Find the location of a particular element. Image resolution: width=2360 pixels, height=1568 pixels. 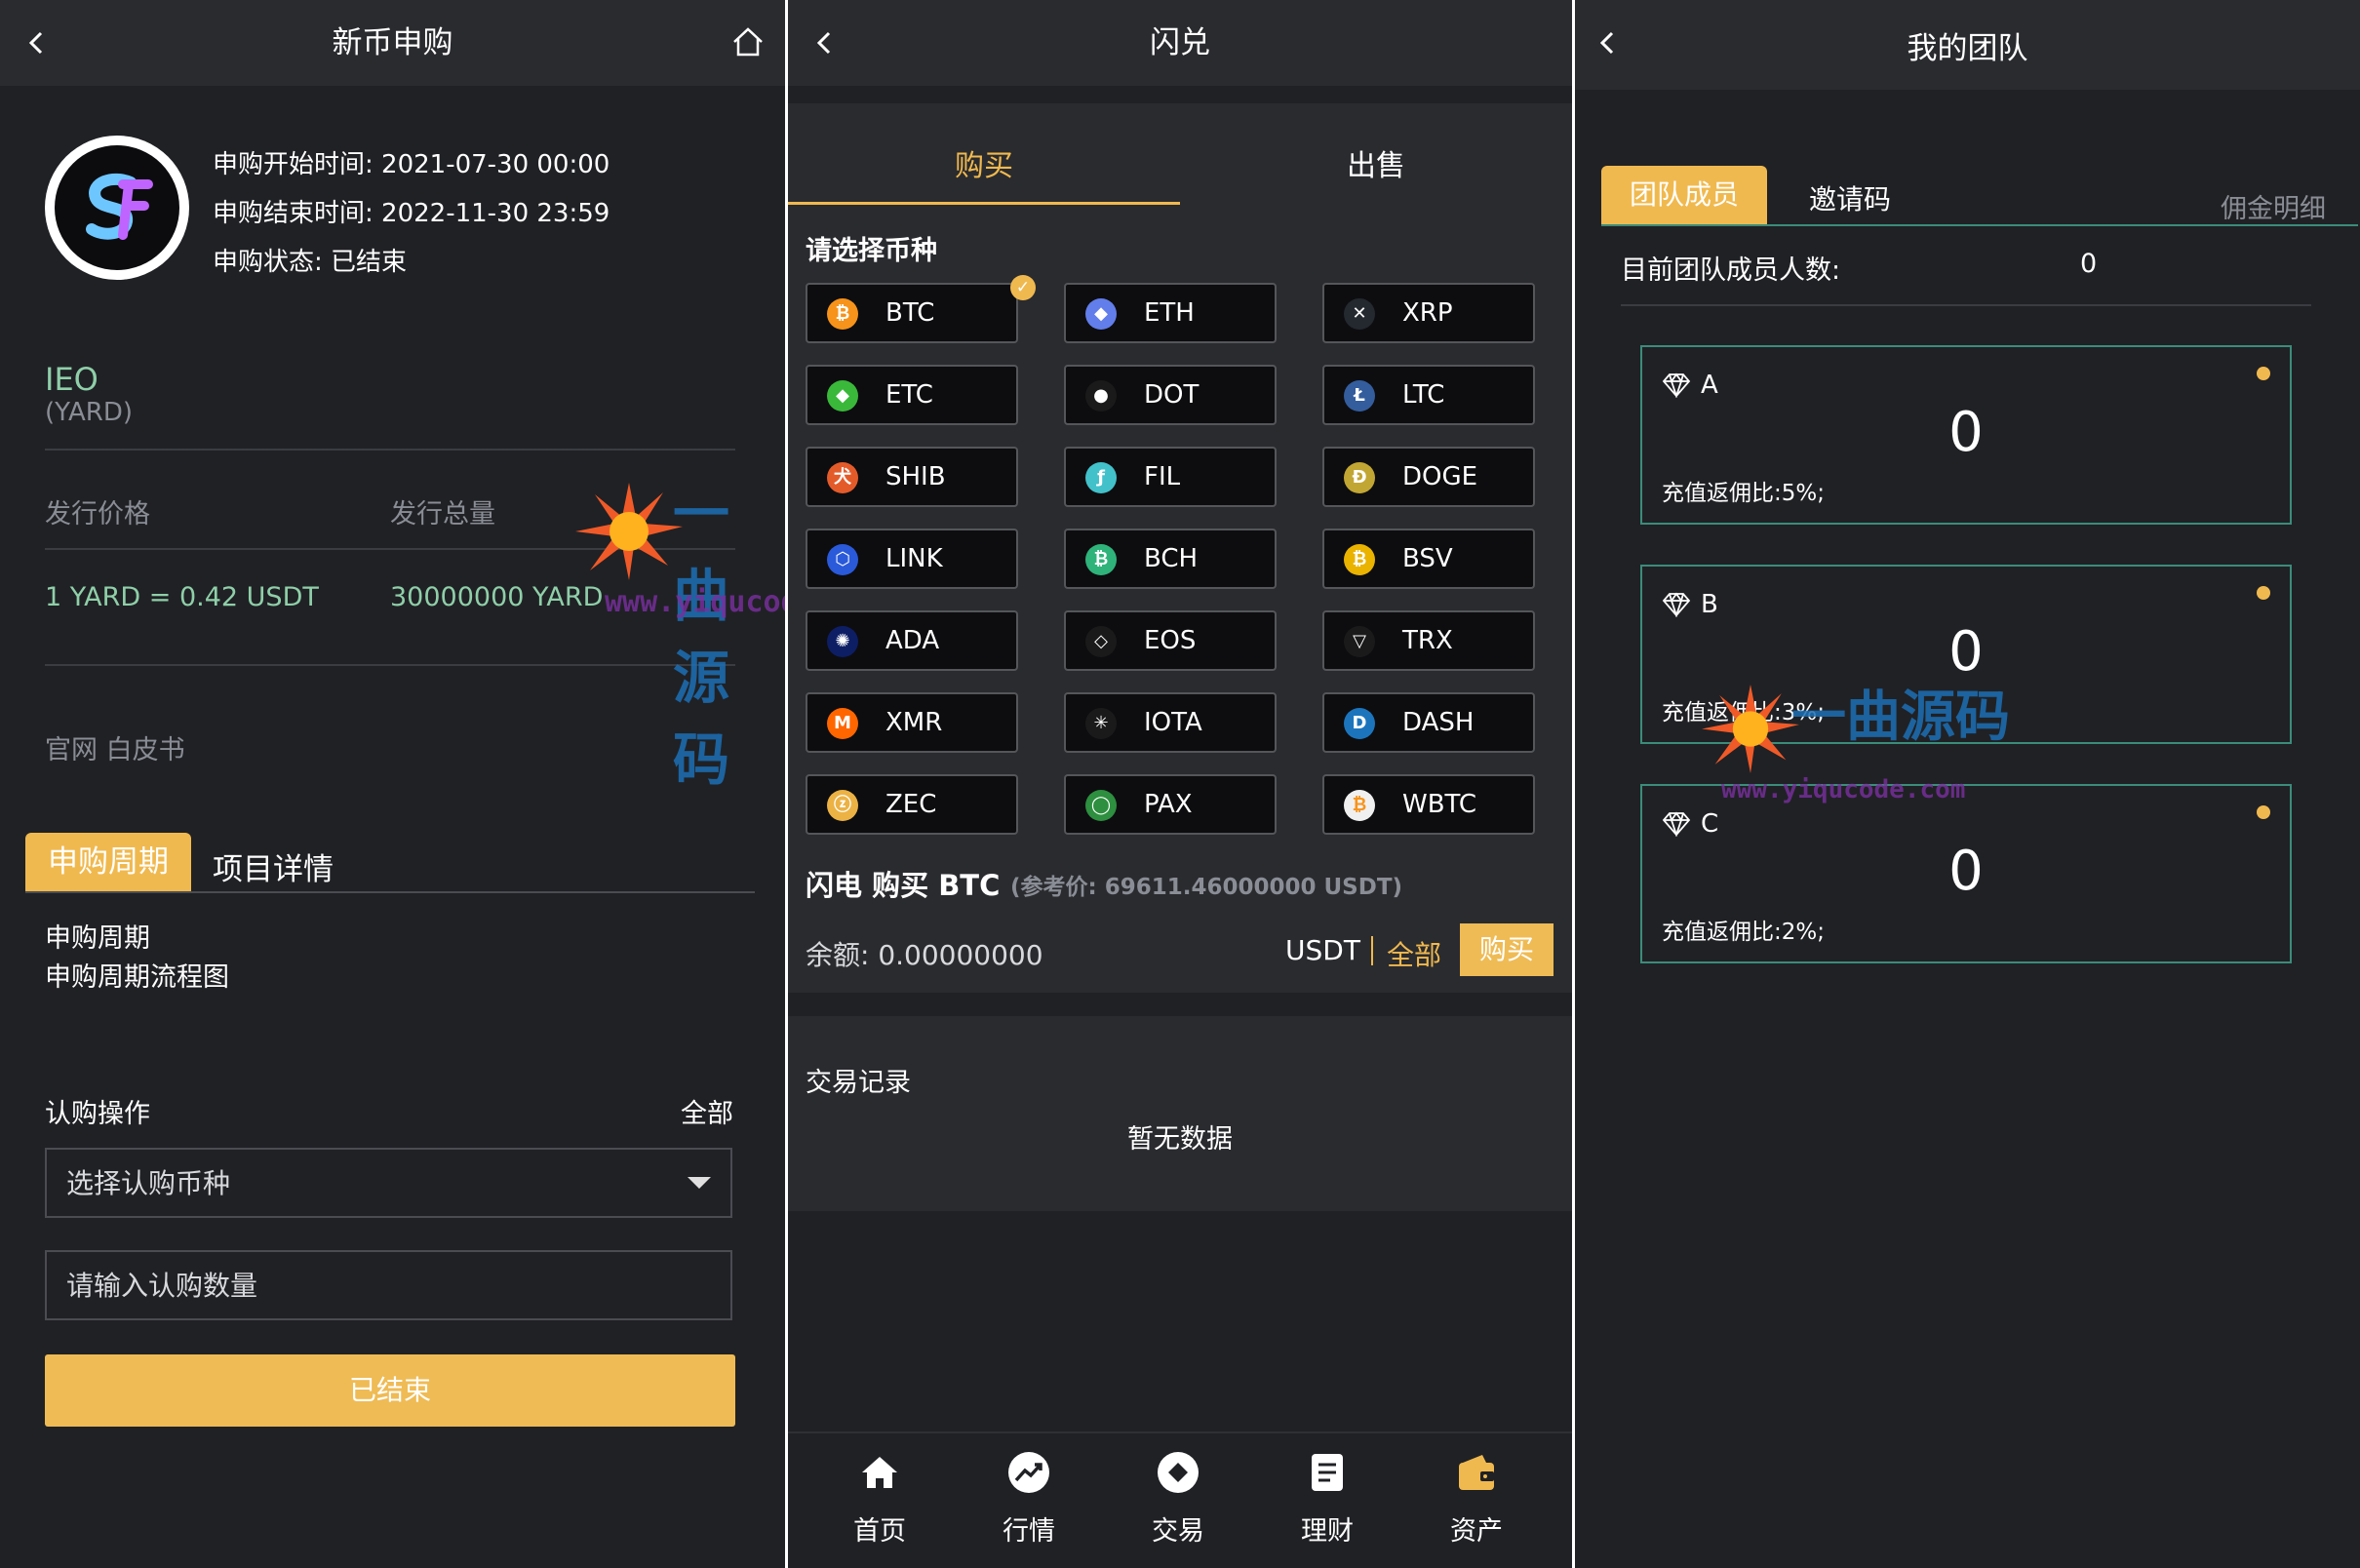

coin-name: SHIB is located at coordinates (915, 476).